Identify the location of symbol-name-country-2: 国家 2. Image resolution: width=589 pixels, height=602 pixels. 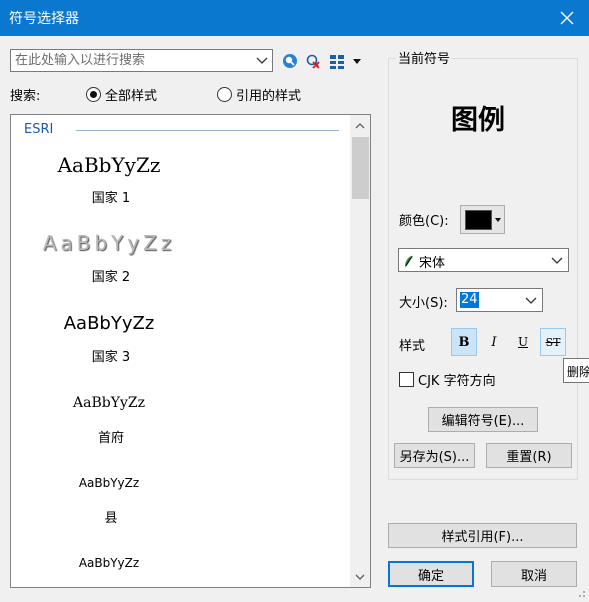
(111, 275).